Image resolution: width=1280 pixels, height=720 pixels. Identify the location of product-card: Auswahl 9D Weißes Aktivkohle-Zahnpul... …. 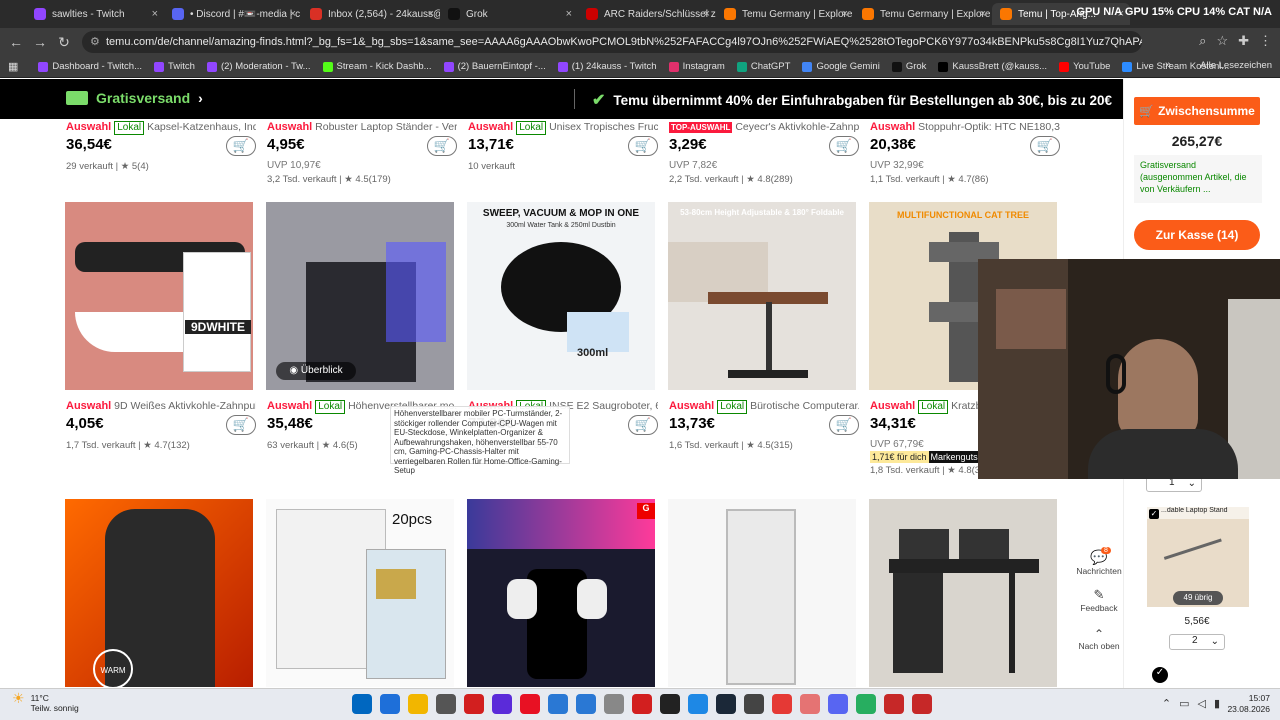
(161, 425).